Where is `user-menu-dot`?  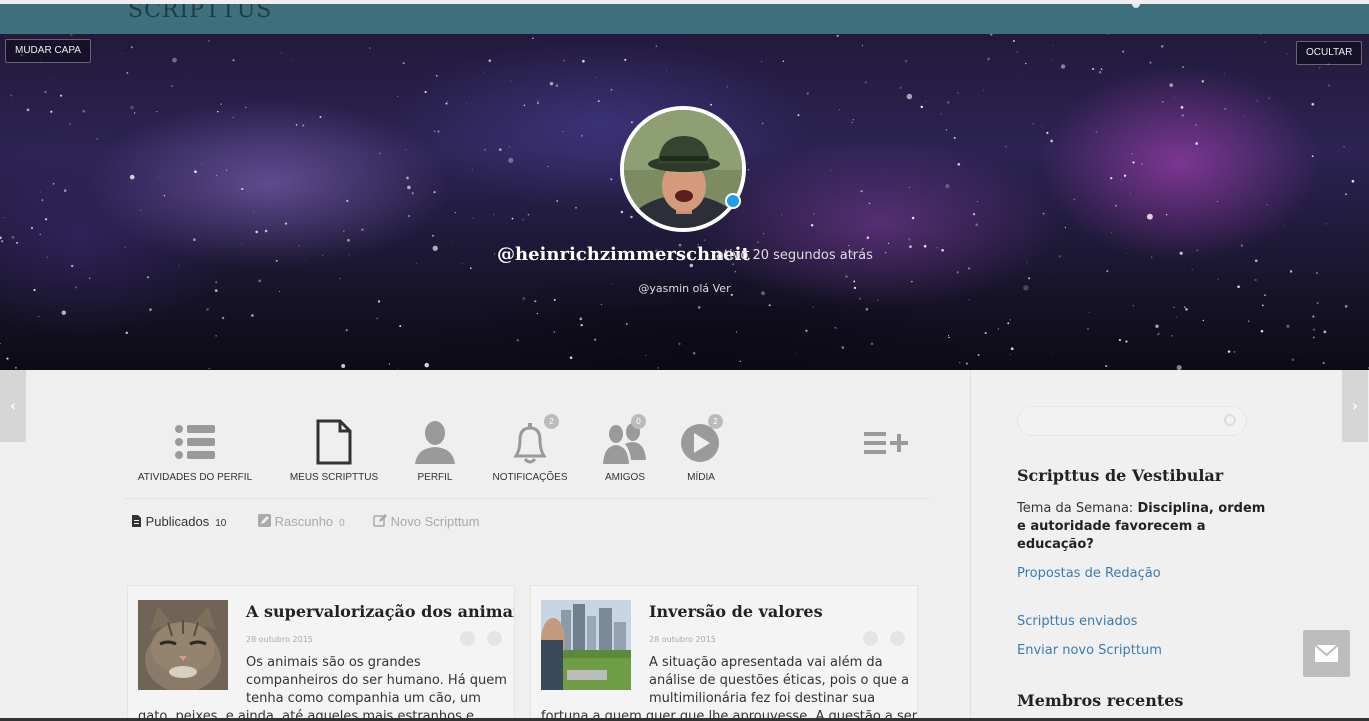
user-menu-dot is located at coordinates (1136, 6).